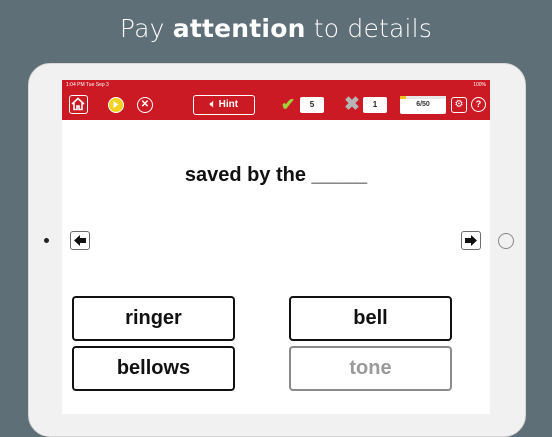 The width and height of the screenshot is (552, 437). I want to click on headline-pre: Pay, so click(146, 28).